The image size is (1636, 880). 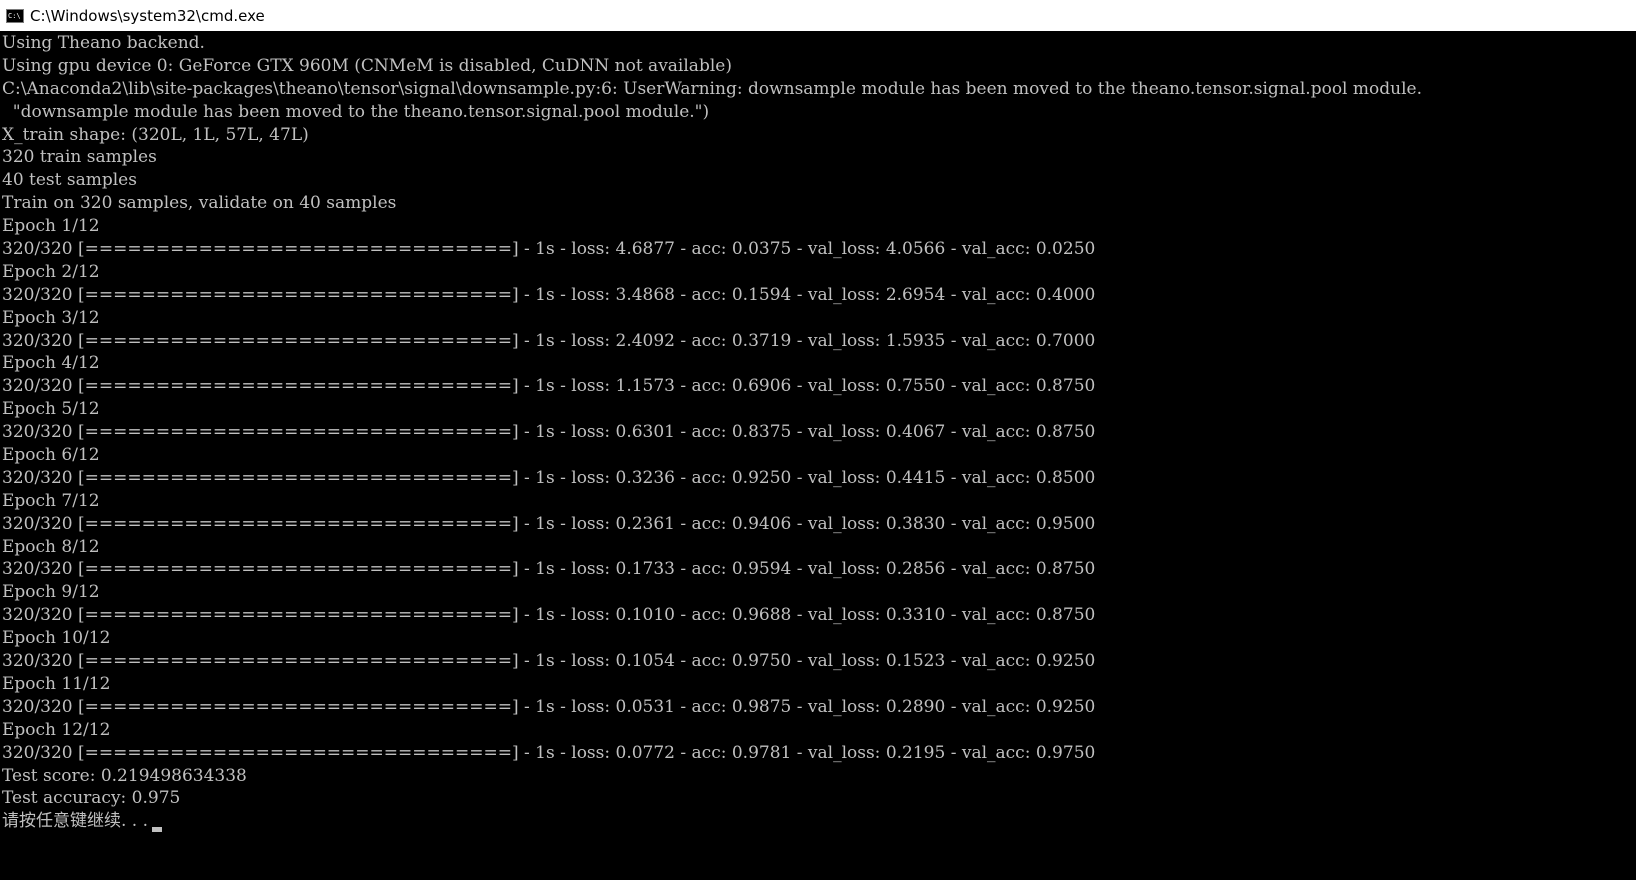 What do you see at coordinates (51, 409) in the screenshot?
I see `console-line: Epoch 5/12` at bounding box center [51, 409].